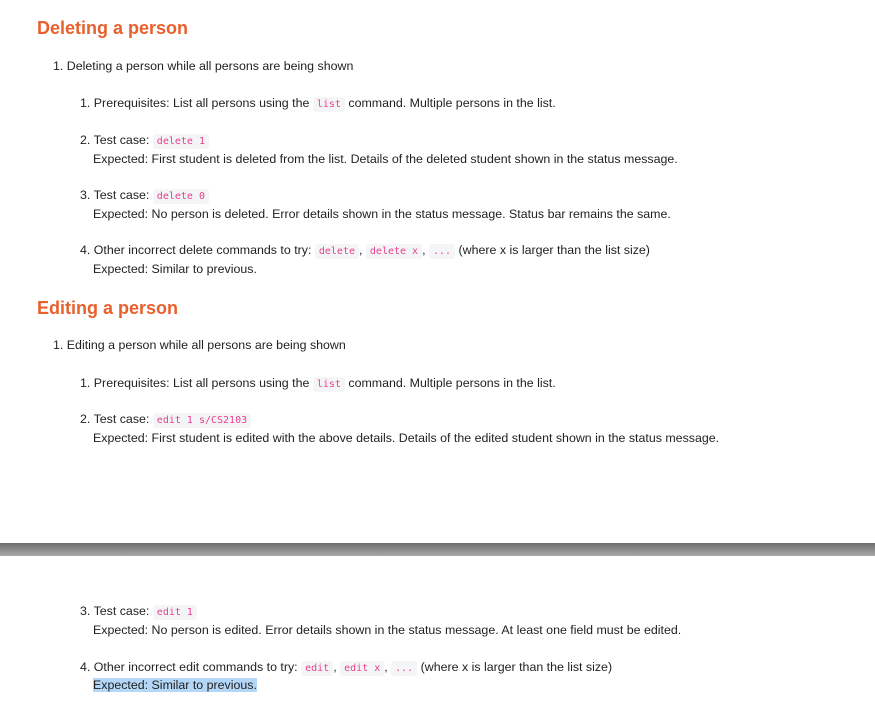 This screenshot has height=708, width=875. Describe the element at coordinates (362, 668) in the screenshot. I see `inline-code: edit x` at that location.